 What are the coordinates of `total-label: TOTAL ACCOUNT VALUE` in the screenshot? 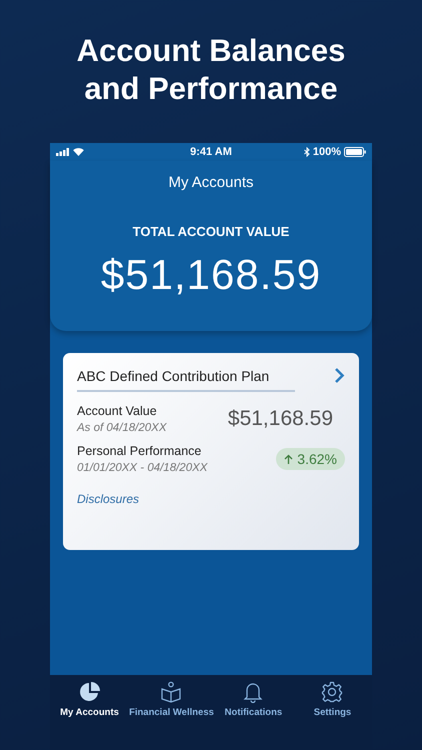 It's located at (211, 231).